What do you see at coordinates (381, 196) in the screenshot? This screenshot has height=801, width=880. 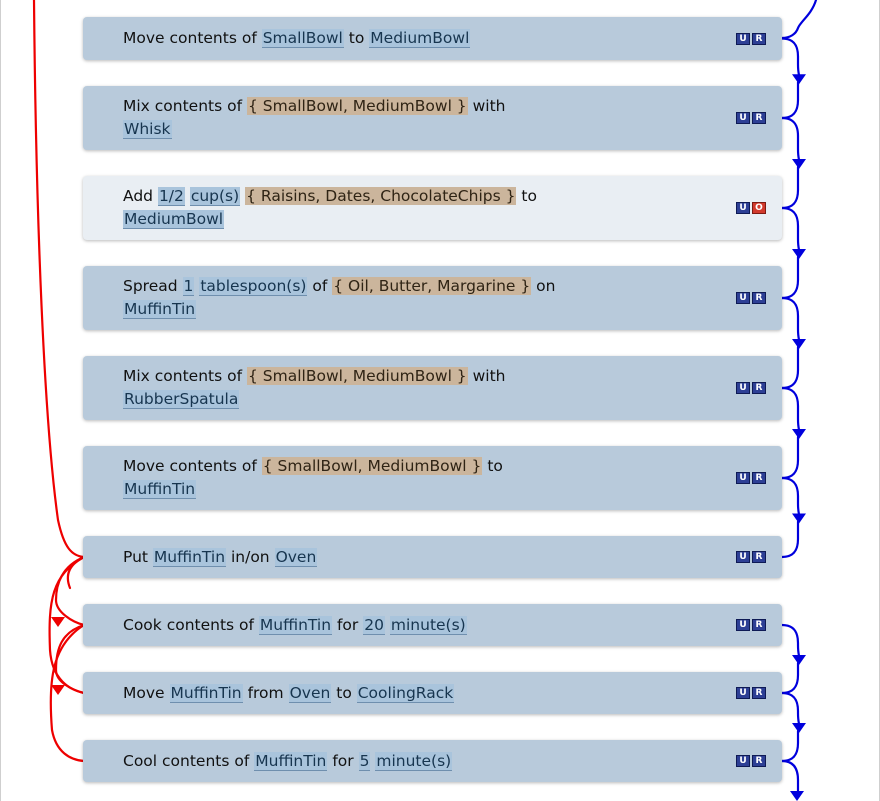 I see `ingredient-group-link: { Raisins, Dates, ChocolateChips }` at bounding box center [381, 196].